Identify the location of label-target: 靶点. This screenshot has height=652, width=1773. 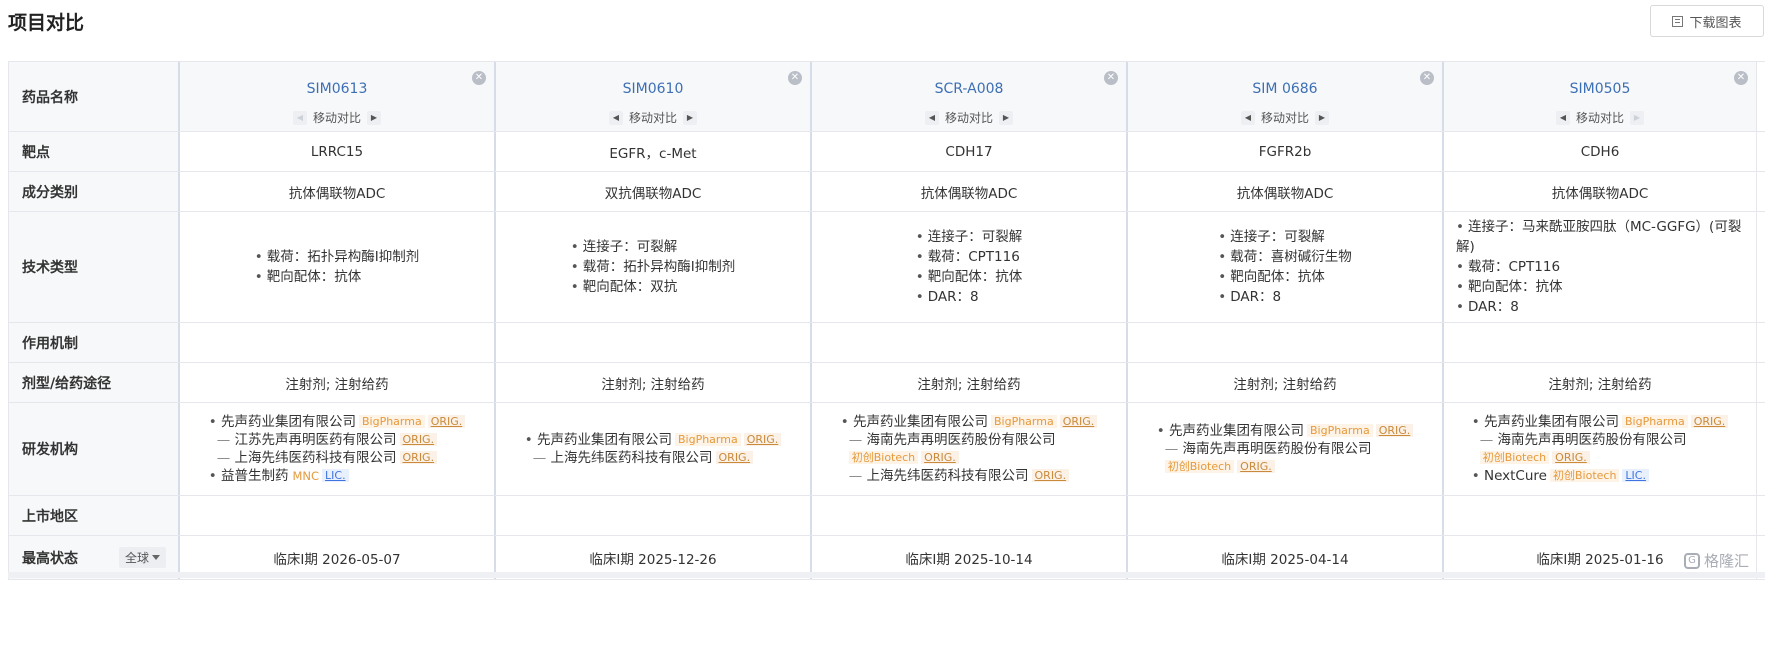
(94, 151).